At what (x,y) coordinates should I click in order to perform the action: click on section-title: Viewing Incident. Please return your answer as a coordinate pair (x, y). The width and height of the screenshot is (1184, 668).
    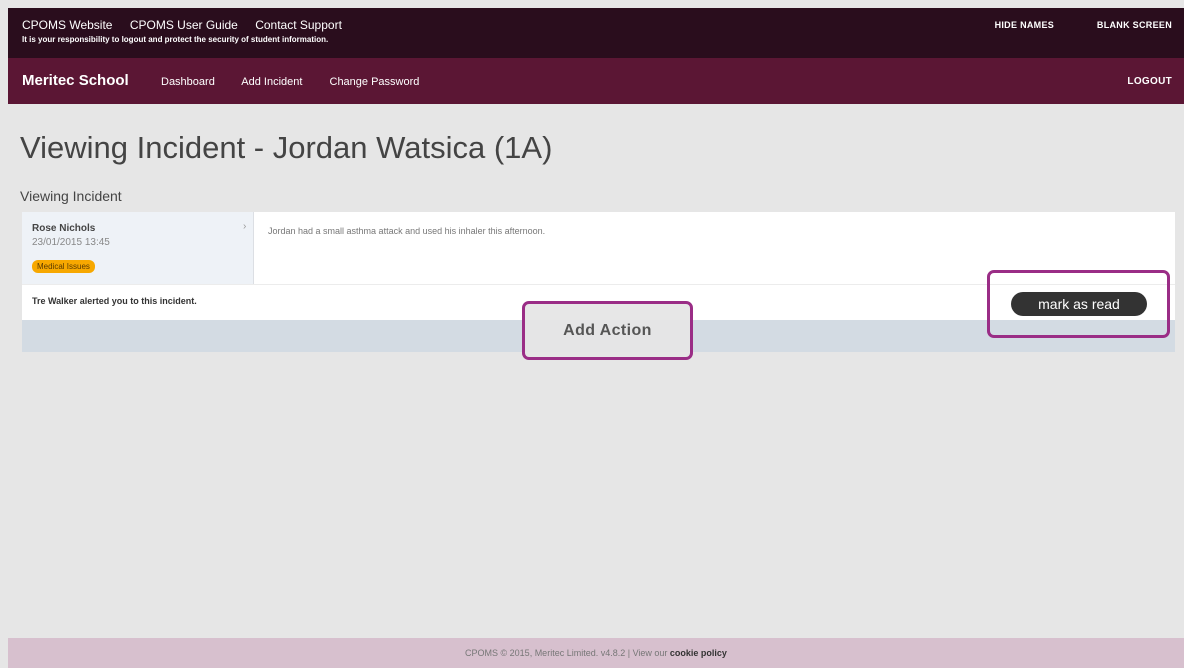
    Looking at the image, I should click on (71, 196).